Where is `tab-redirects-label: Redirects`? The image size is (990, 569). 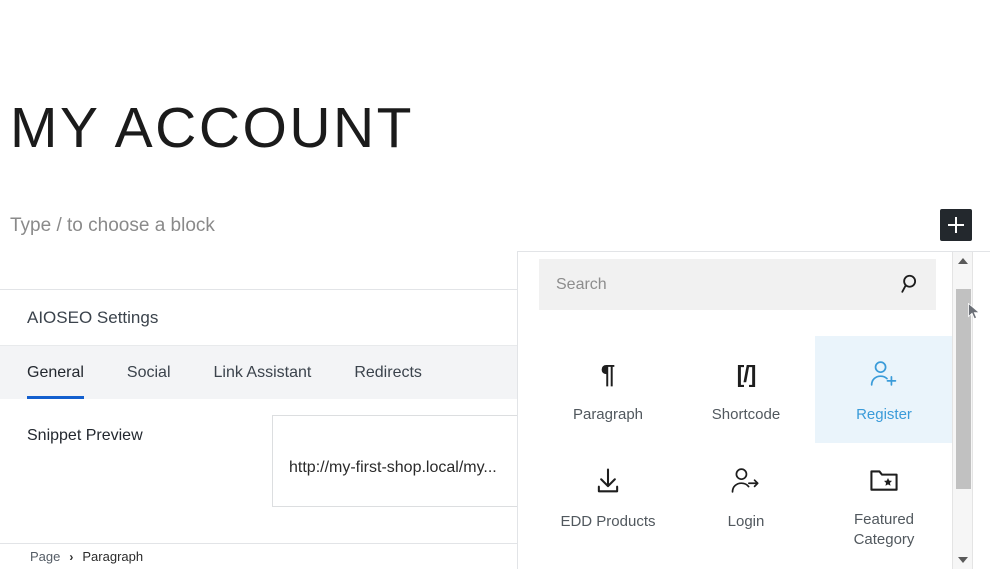
tab-redirects-label: Redirects is located at coordinates (388, 372).